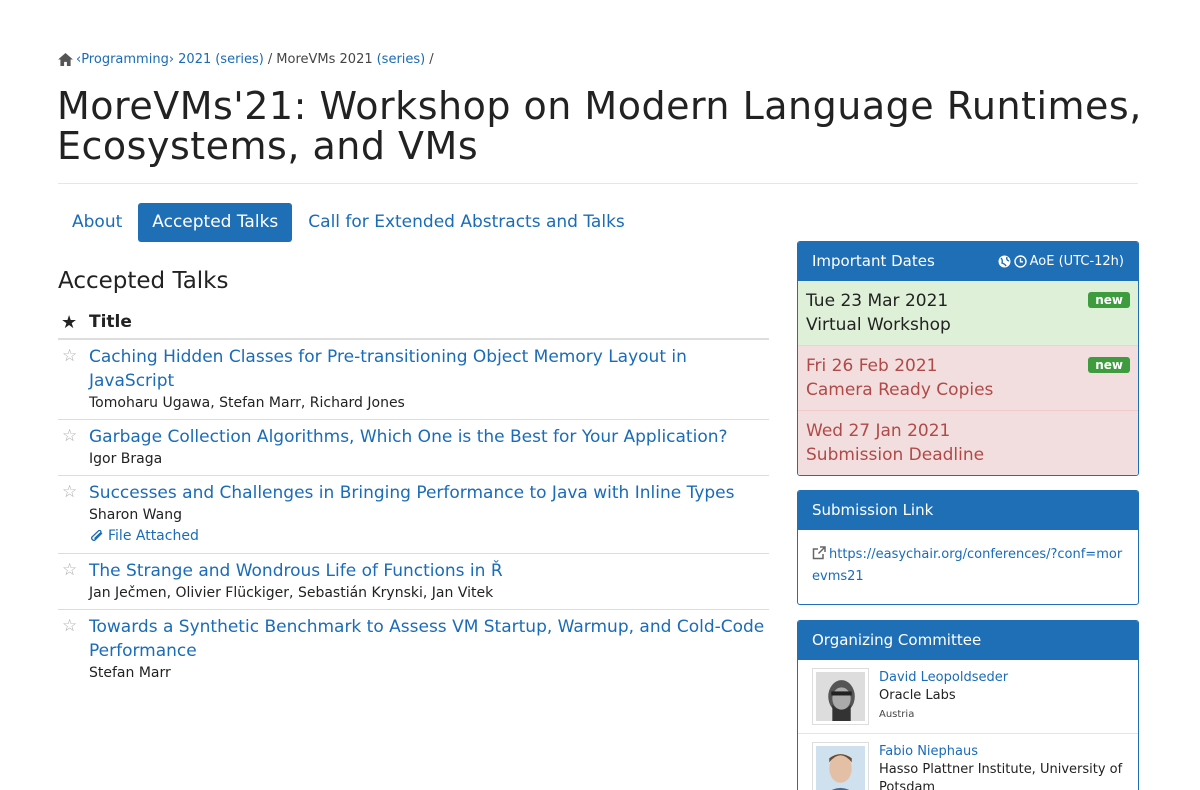  Describe the element at coordinates (968, 443) in the screenshot. I see `date-item: Wed 27 Jan 2021 Submission Deadline` at that location.